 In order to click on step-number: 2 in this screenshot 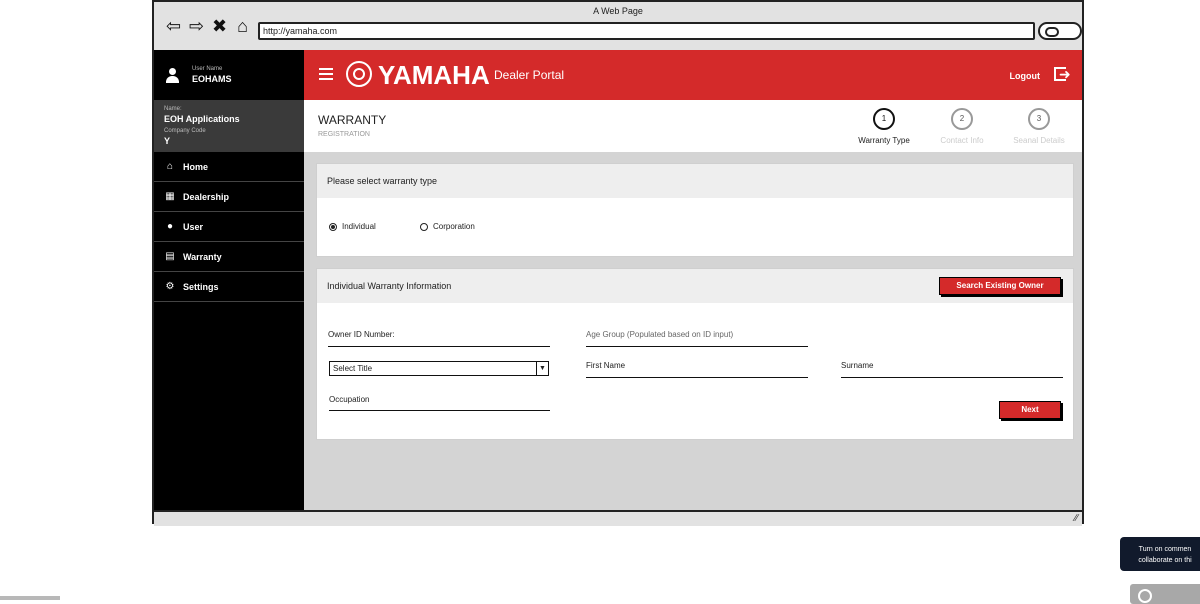, I will do `click(962, 119)`.